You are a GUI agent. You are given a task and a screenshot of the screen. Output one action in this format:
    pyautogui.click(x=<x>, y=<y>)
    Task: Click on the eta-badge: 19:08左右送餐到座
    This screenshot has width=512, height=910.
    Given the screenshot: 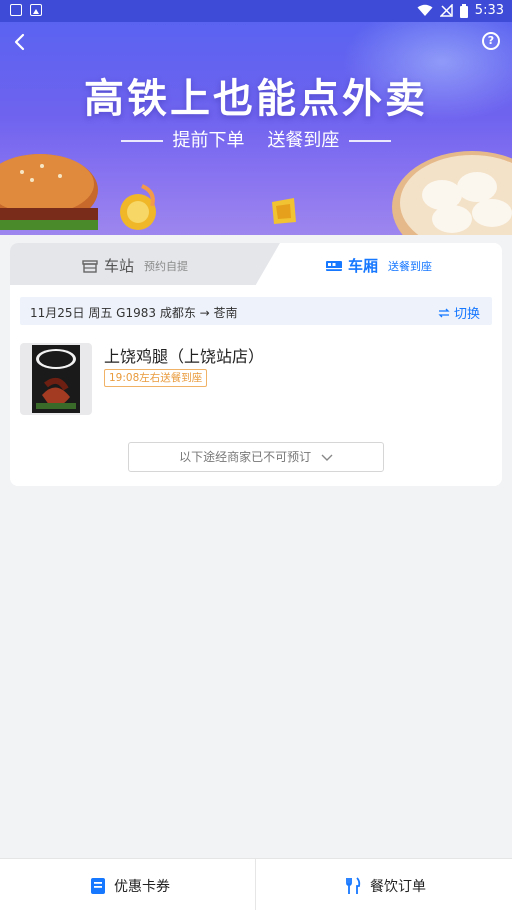 What is the action you would take?
    pyautogui.click(x=156, y=378)
    